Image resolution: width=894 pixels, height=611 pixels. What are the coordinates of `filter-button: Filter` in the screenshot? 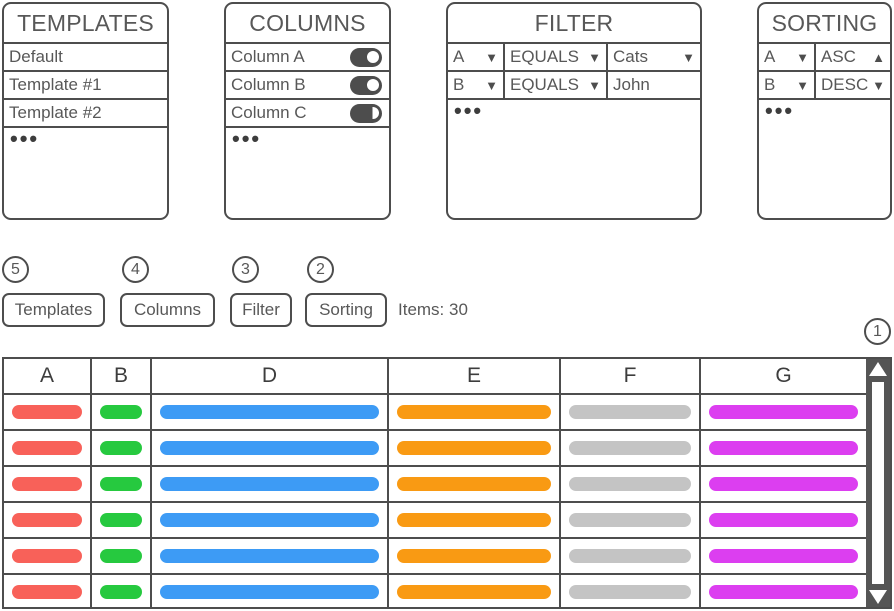 It's located at (261, 310).